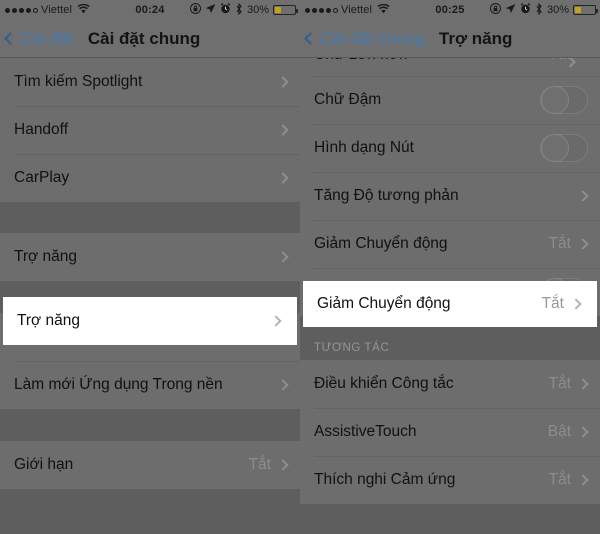  I want to click on list-item-larger-text: Chữ Lớn hơn Tắt, so click(450, 67).